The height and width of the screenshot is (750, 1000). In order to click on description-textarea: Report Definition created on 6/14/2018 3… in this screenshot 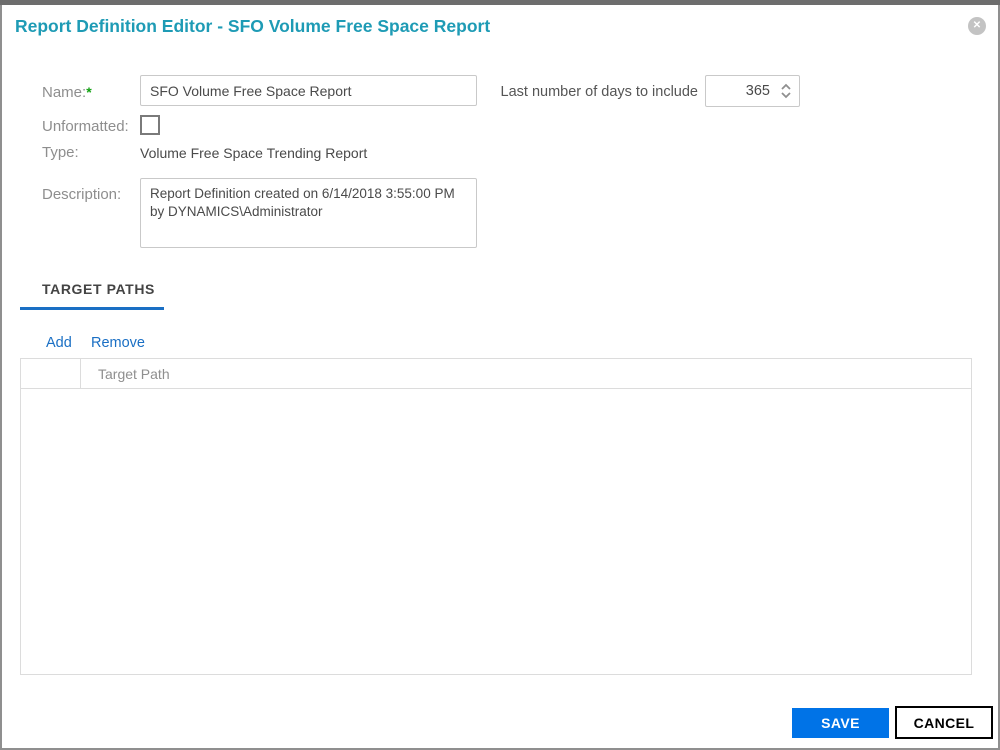, I will do `click(308, 213)`.